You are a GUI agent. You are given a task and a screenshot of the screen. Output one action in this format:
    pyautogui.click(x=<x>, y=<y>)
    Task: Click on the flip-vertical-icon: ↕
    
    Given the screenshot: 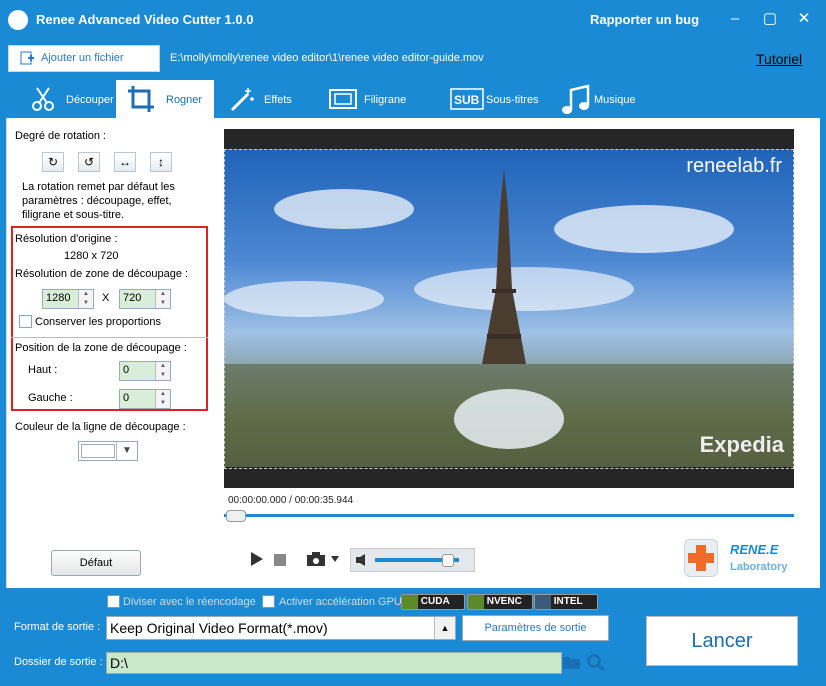 What is the action you would take?
    pyautogui.click(x=161, y=162)
    